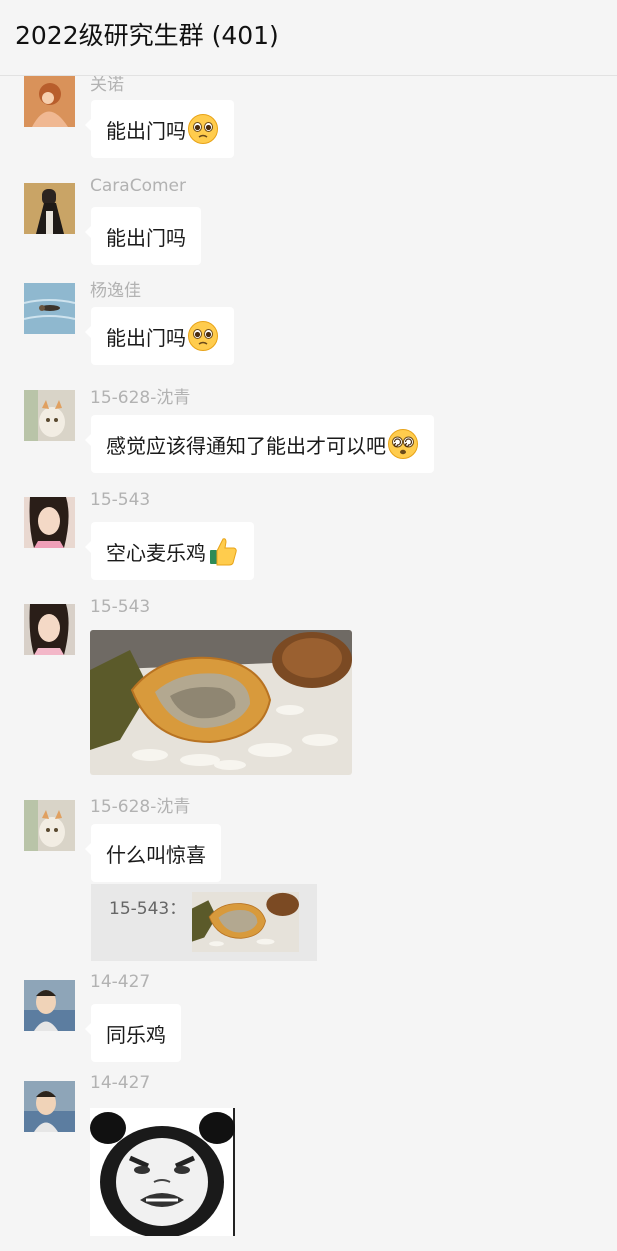 Image resolution: width=617 pixels, height=1251 pixels. I want to click on quote-sender: 15-543：, so click(148, 909).